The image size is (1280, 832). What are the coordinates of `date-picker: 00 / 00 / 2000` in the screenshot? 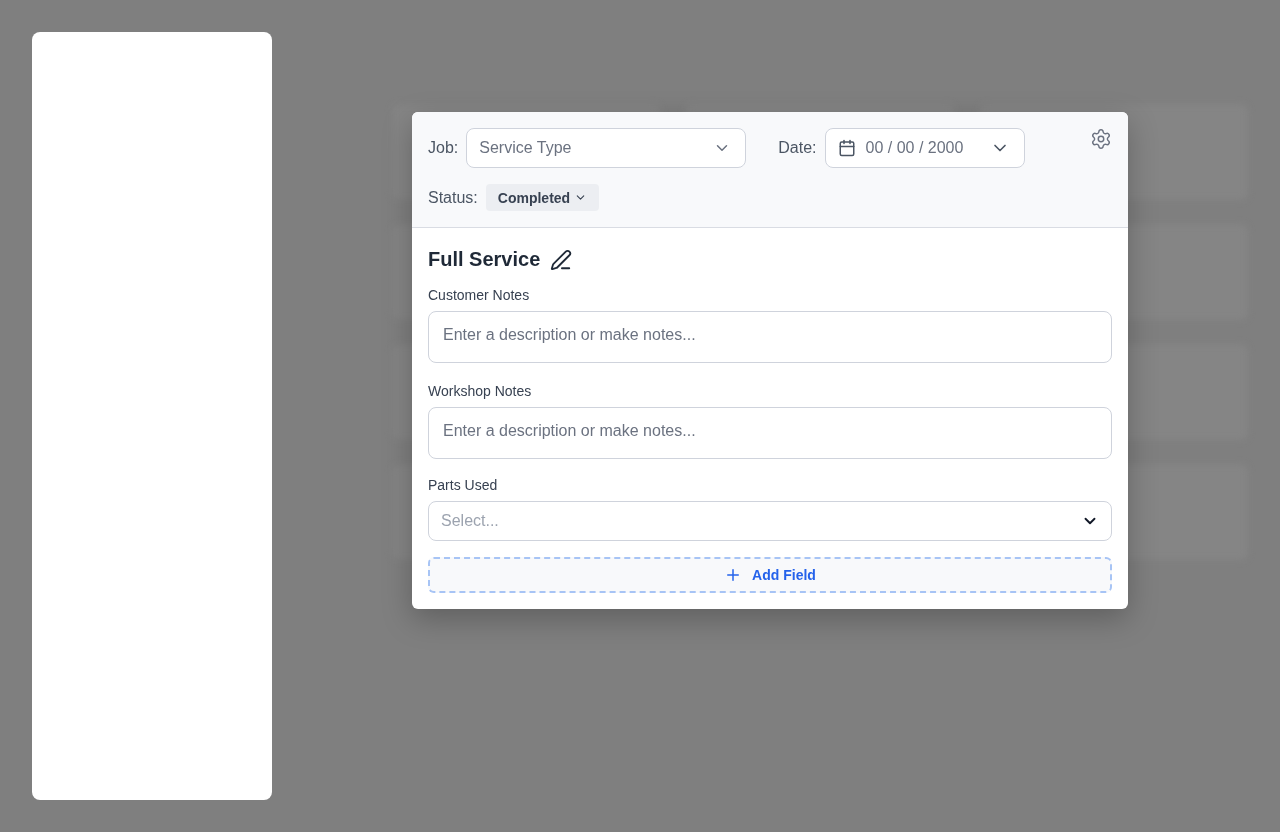 It's located at (924, 148).